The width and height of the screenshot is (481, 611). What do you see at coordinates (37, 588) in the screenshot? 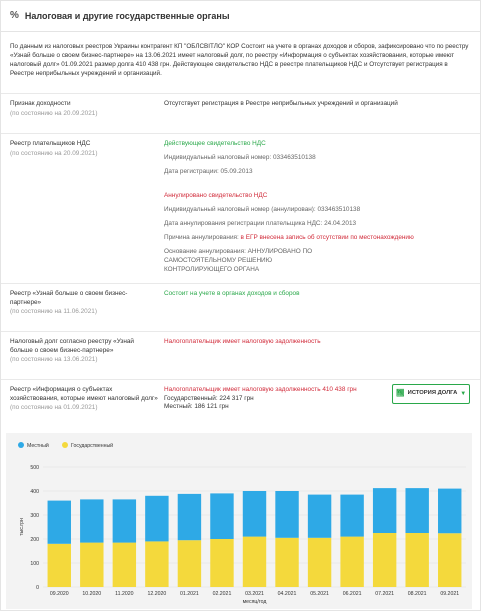
I see `y-tick-label: 0` at bounding box center [37, 588].